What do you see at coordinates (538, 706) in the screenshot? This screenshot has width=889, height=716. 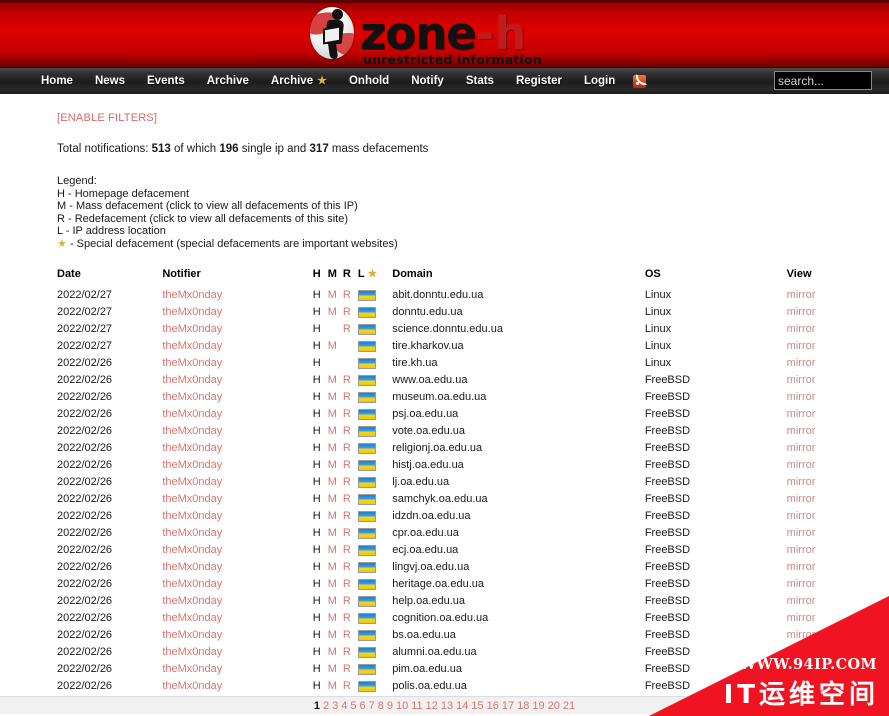 I see `pagination-page-19: 19` at bounding box center [538, 706].